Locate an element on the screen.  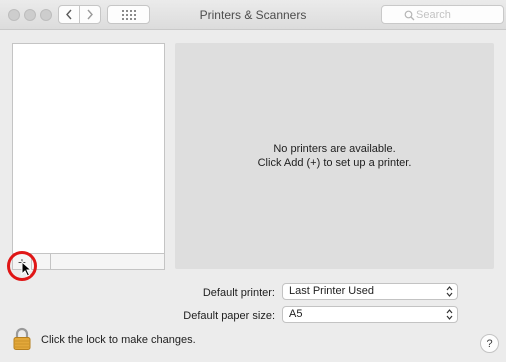
default-paper-size-select: A5 is located at coordinates (370, 314).